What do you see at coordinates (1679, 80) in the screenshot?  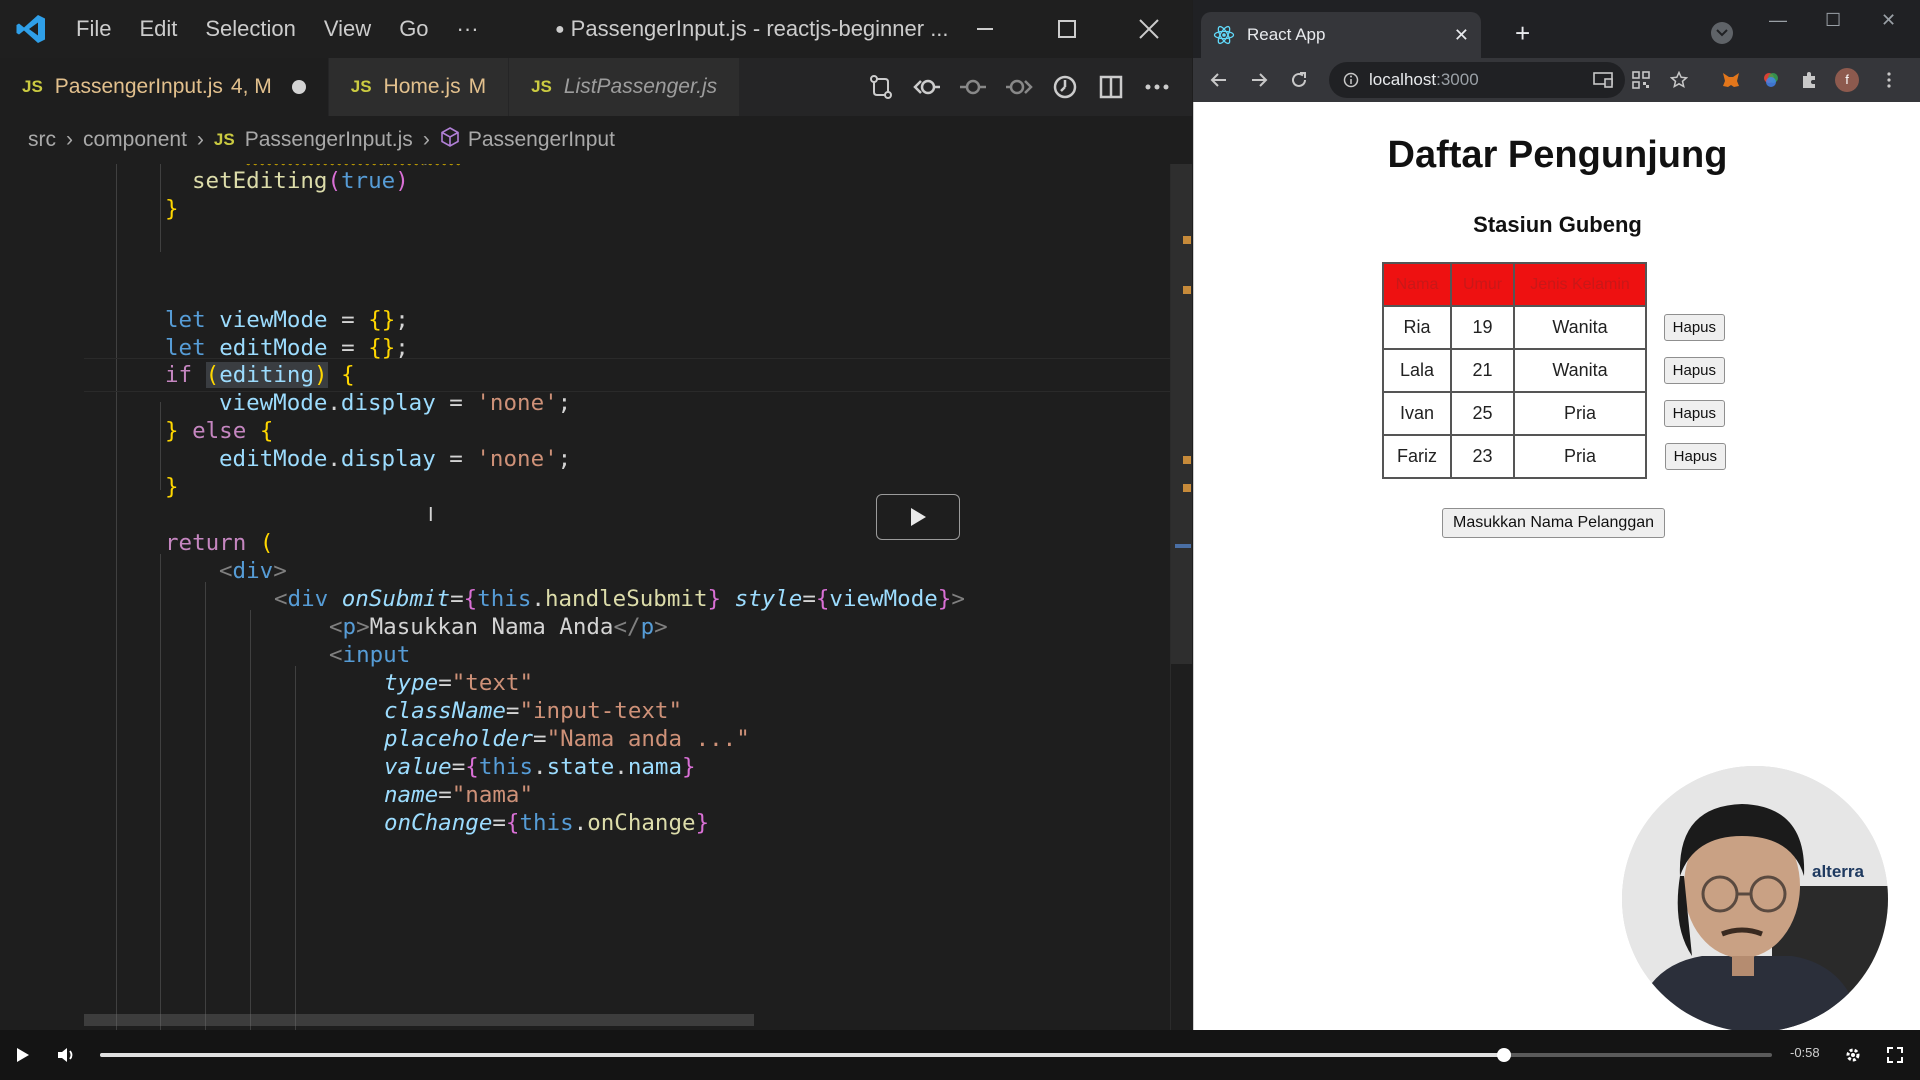 I see `bookmark-star-icon` at bounding box center [1679, 80].